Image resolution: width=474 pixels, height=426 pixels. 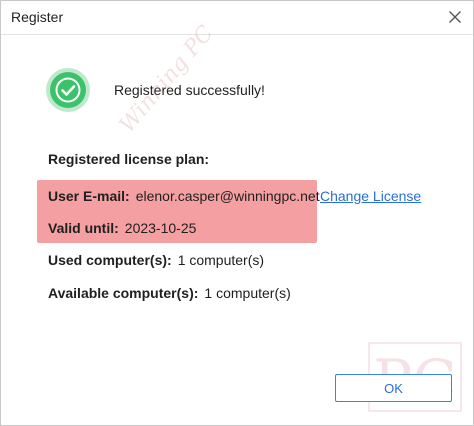 I want to click on used-computers-value: 1 computer(s), so click(x=221, y=260).